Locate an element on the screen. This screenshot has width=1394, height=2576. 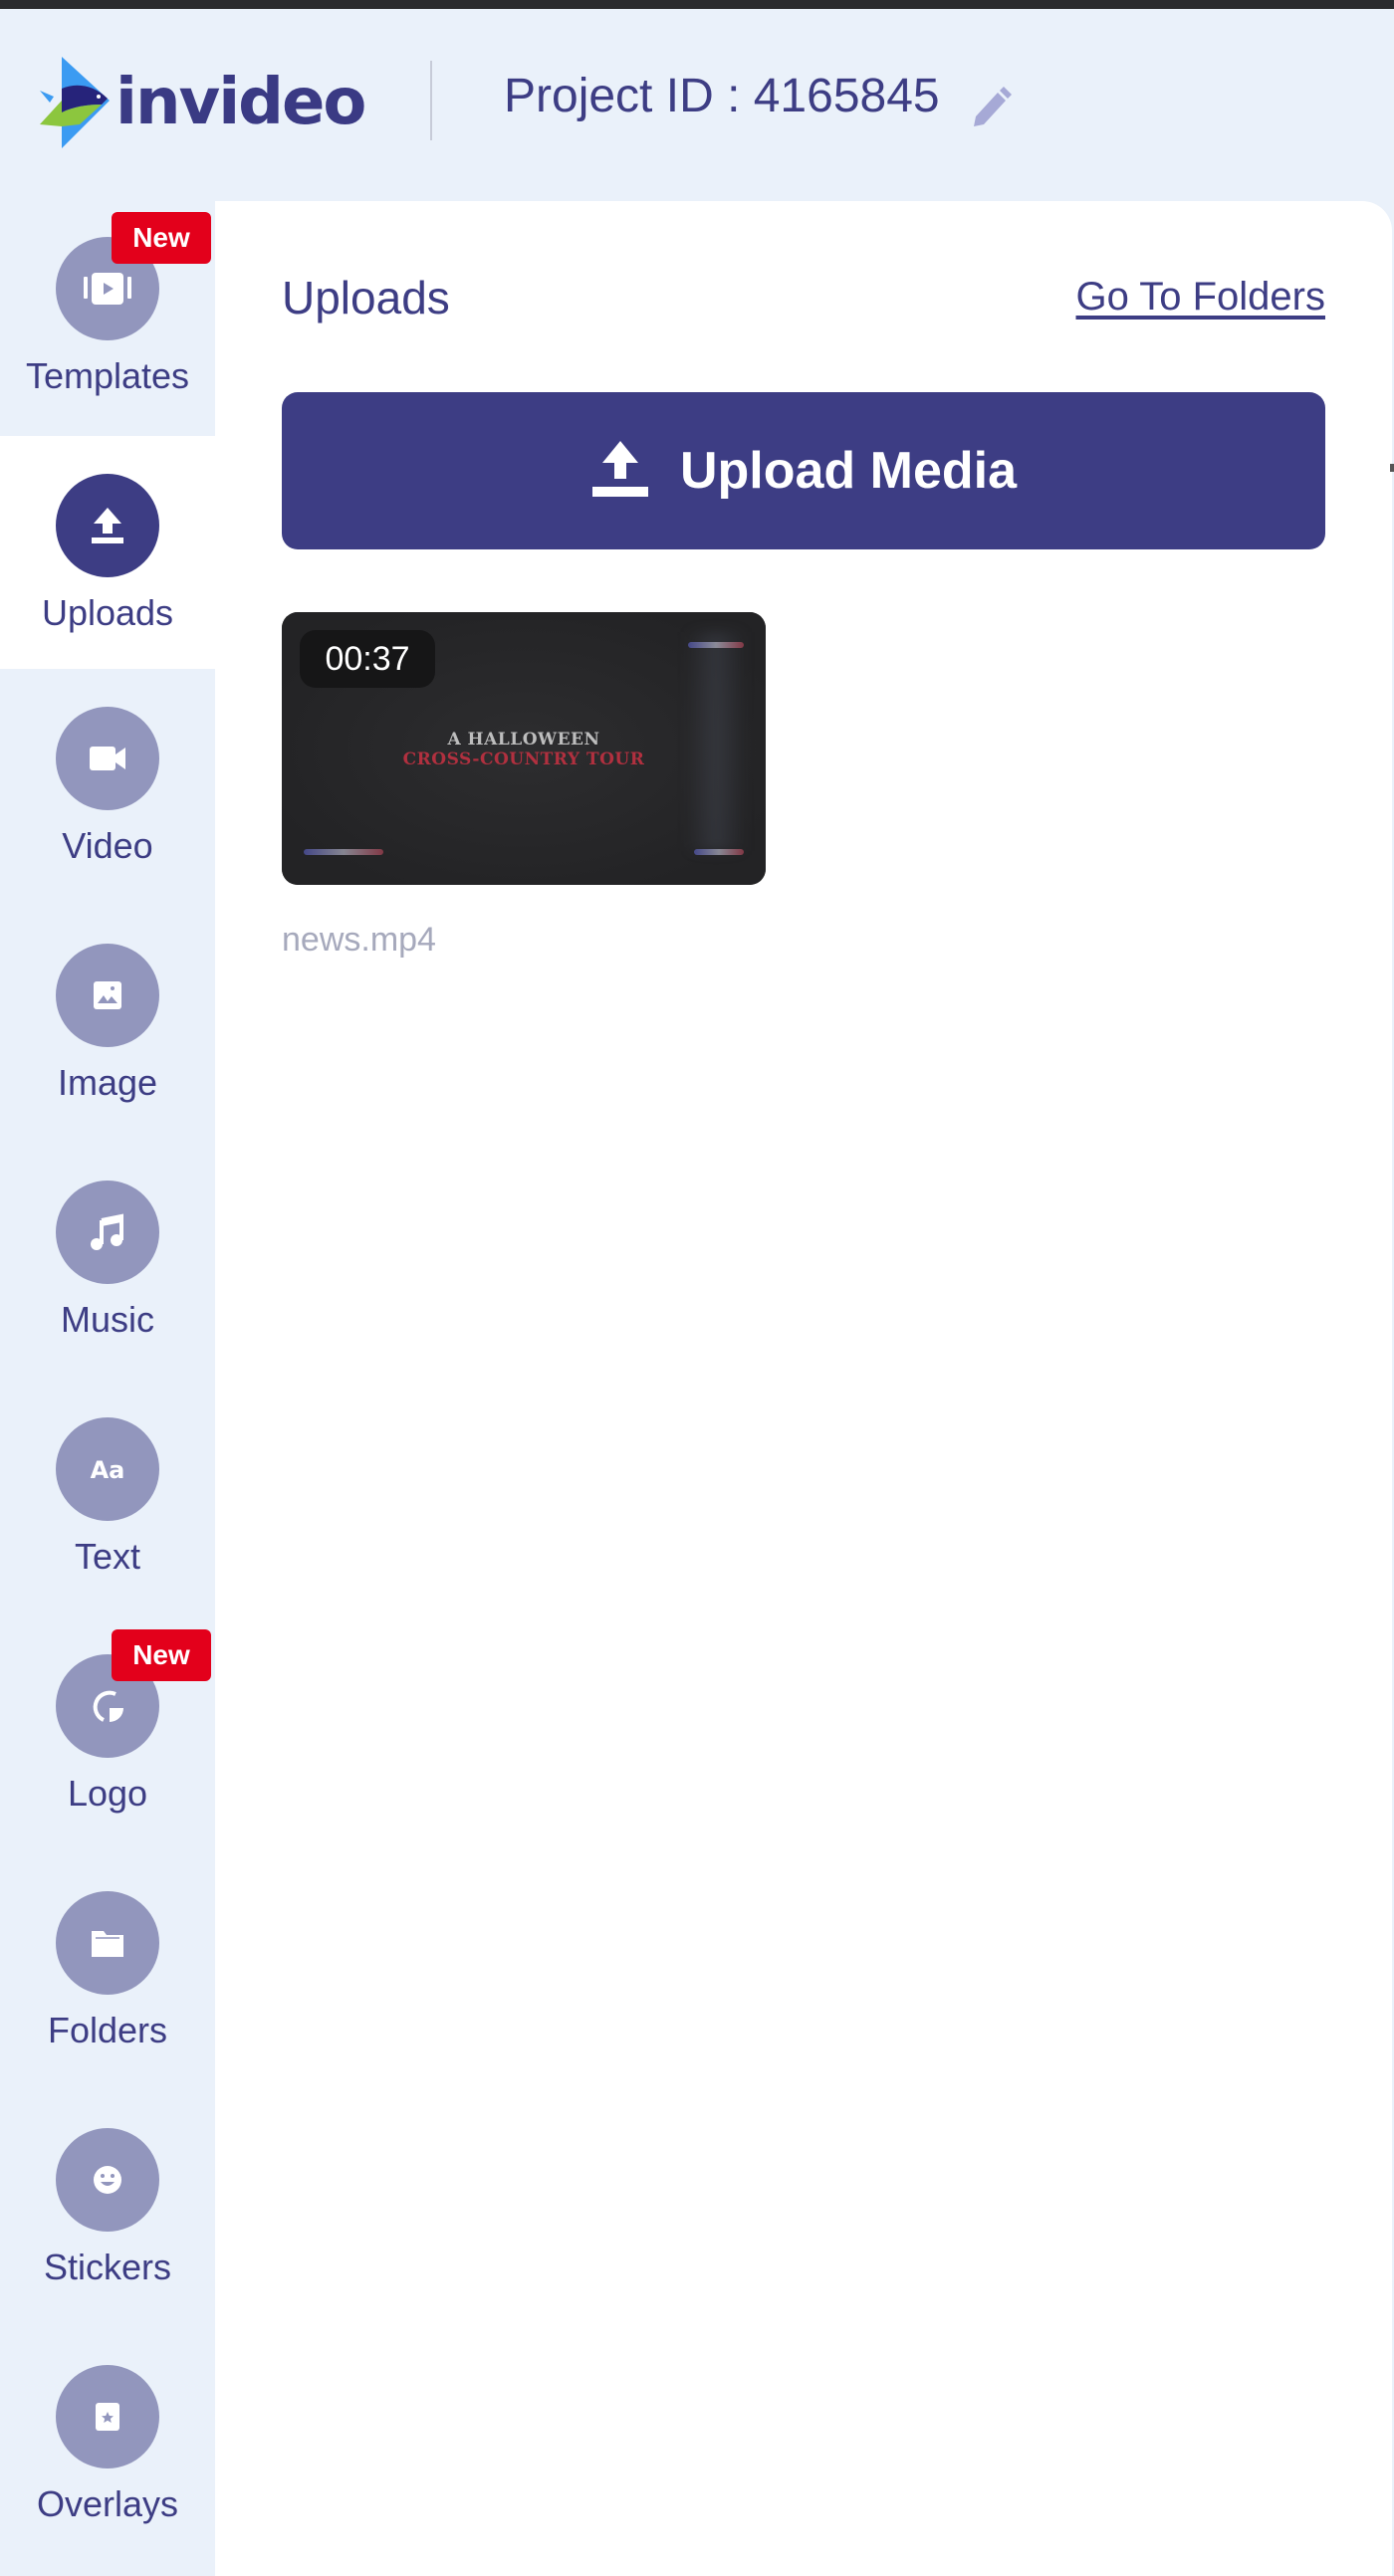
media-thumbnail: A HALLOWEEN CROSS-COUNTRY TOUR 00:37 is located at coordinates (524, 748).